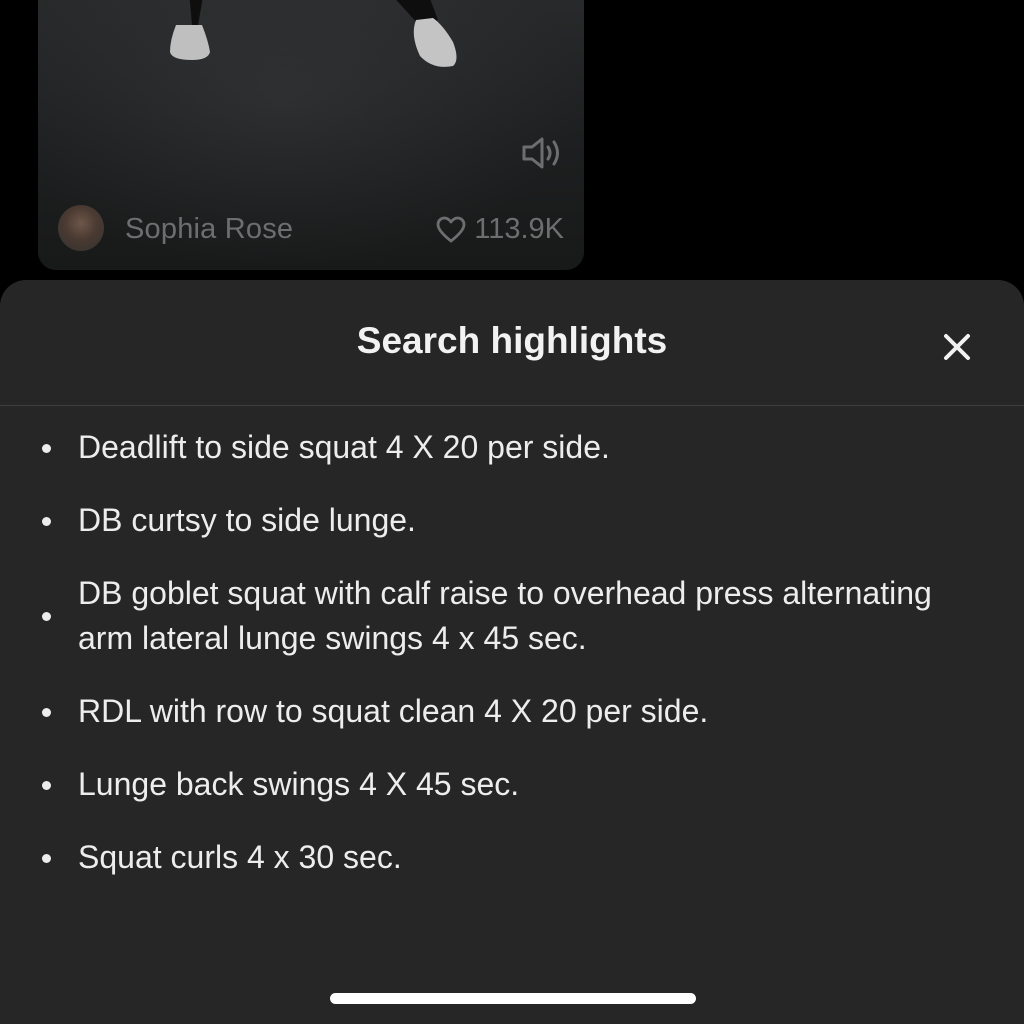 This screenshot has width=1024, height=1024. Describe the element at coordinates (299, 784) in the screenshot. I see `list-item-text: Lunge back swings 4 X 45 sec.` at that location.